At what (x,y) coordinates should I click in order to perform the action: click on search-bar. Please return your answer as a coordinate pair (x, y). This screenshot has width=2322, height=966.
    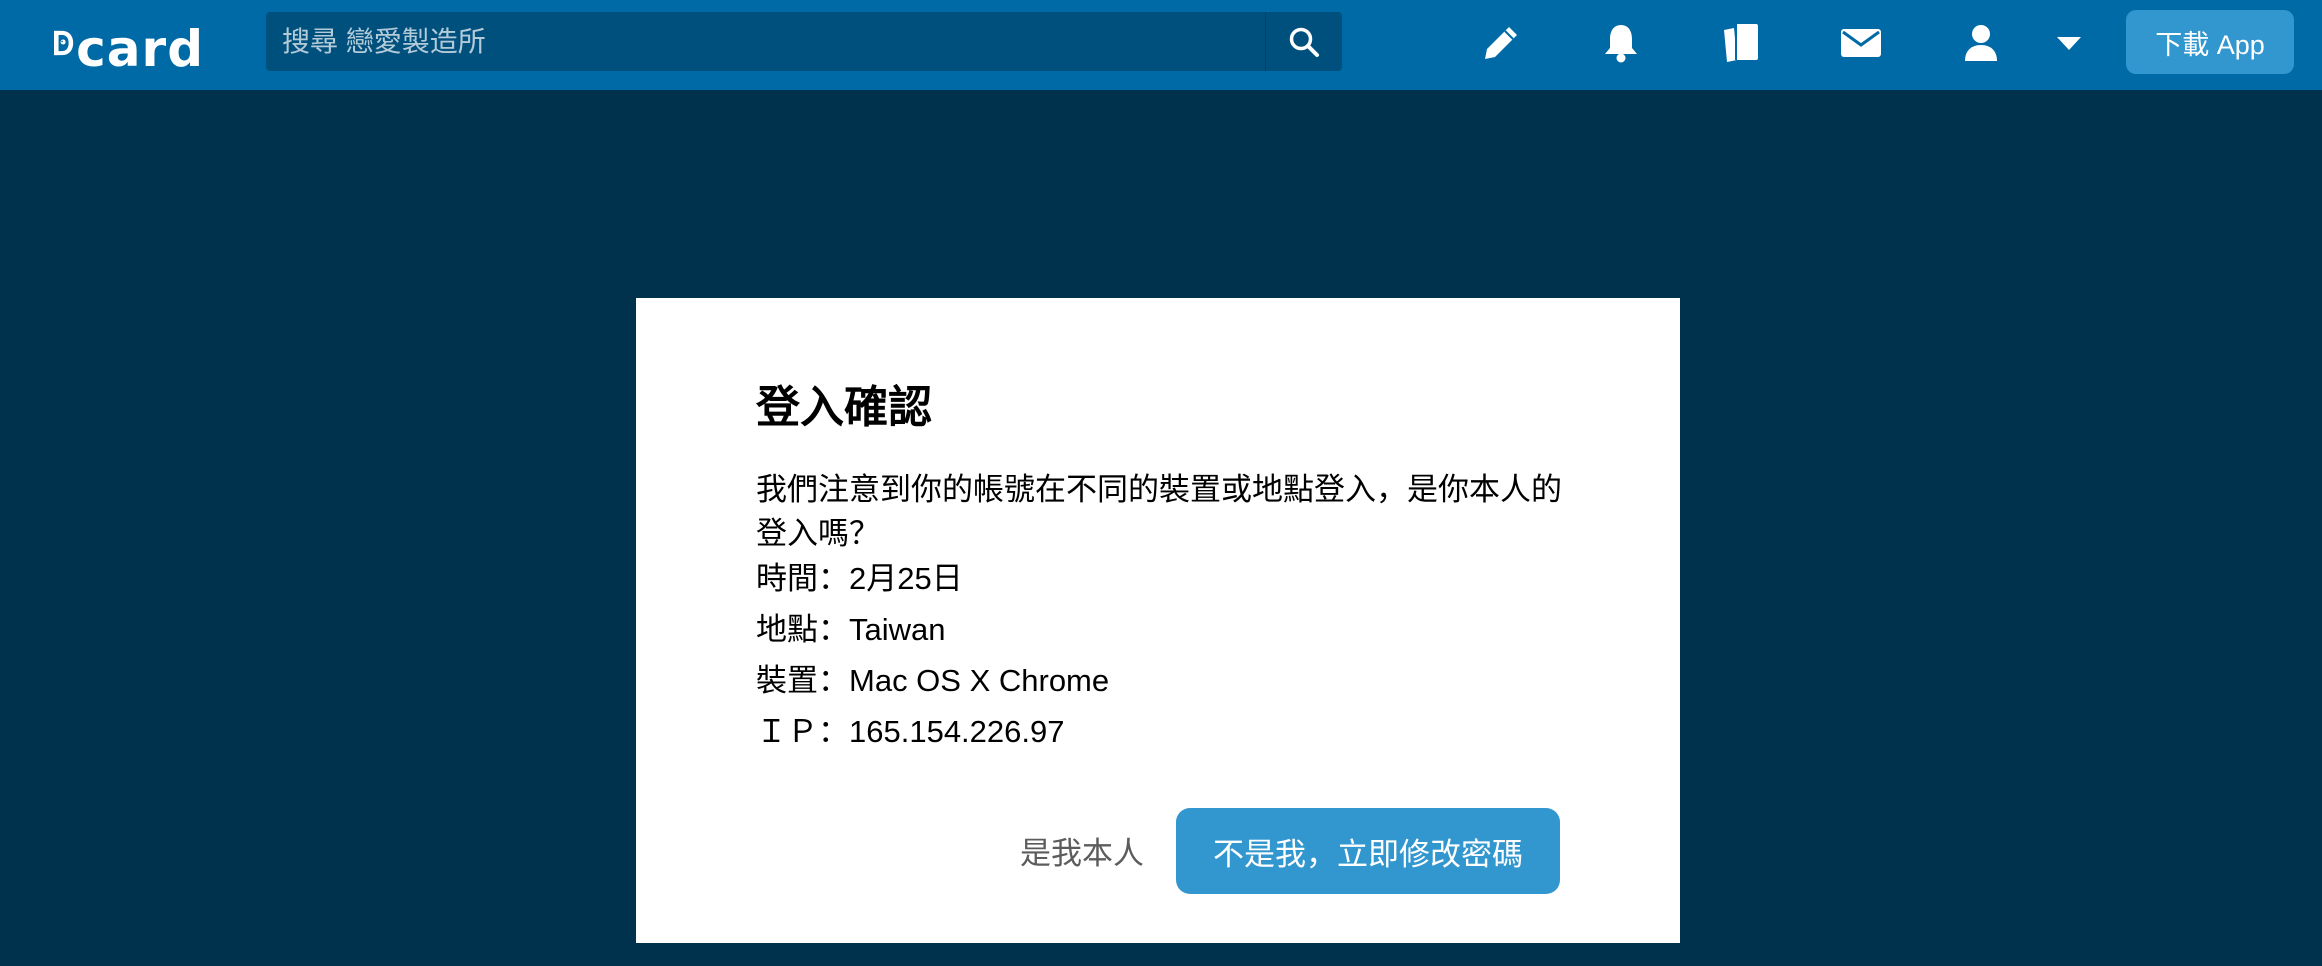
    Looking at the image, I should click on (804, 41).